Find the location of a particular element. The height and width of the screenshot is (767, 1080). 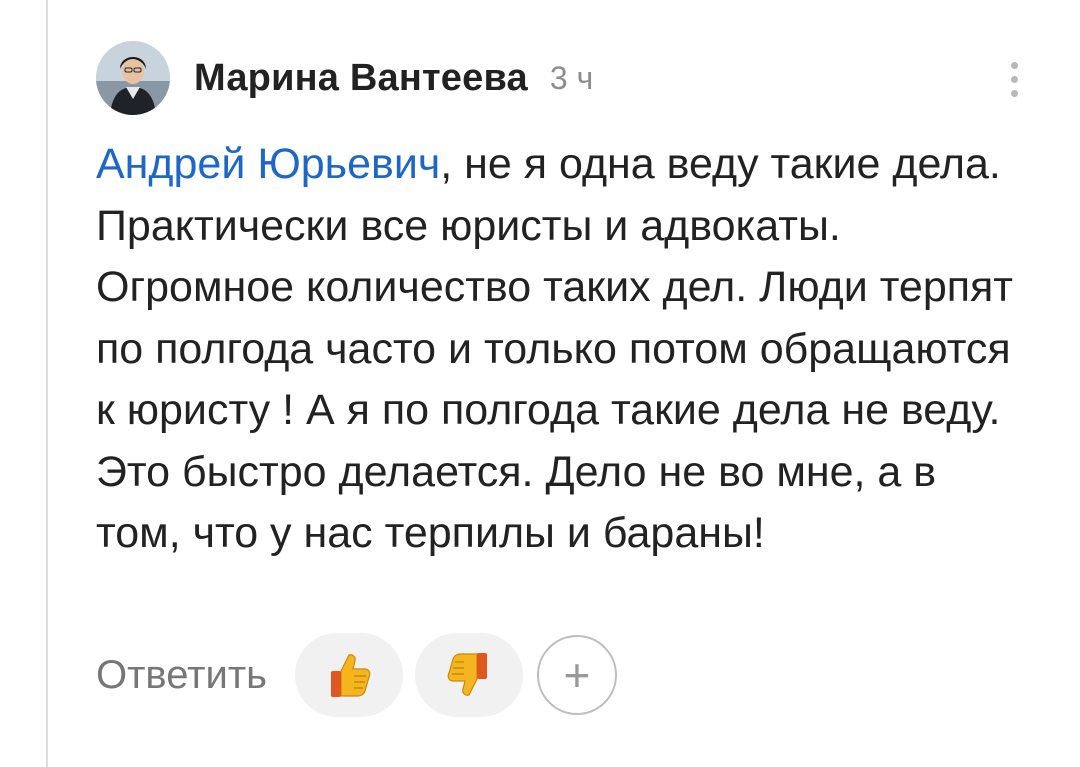

thumbs-down-icon is located at coordinates (467, 674).